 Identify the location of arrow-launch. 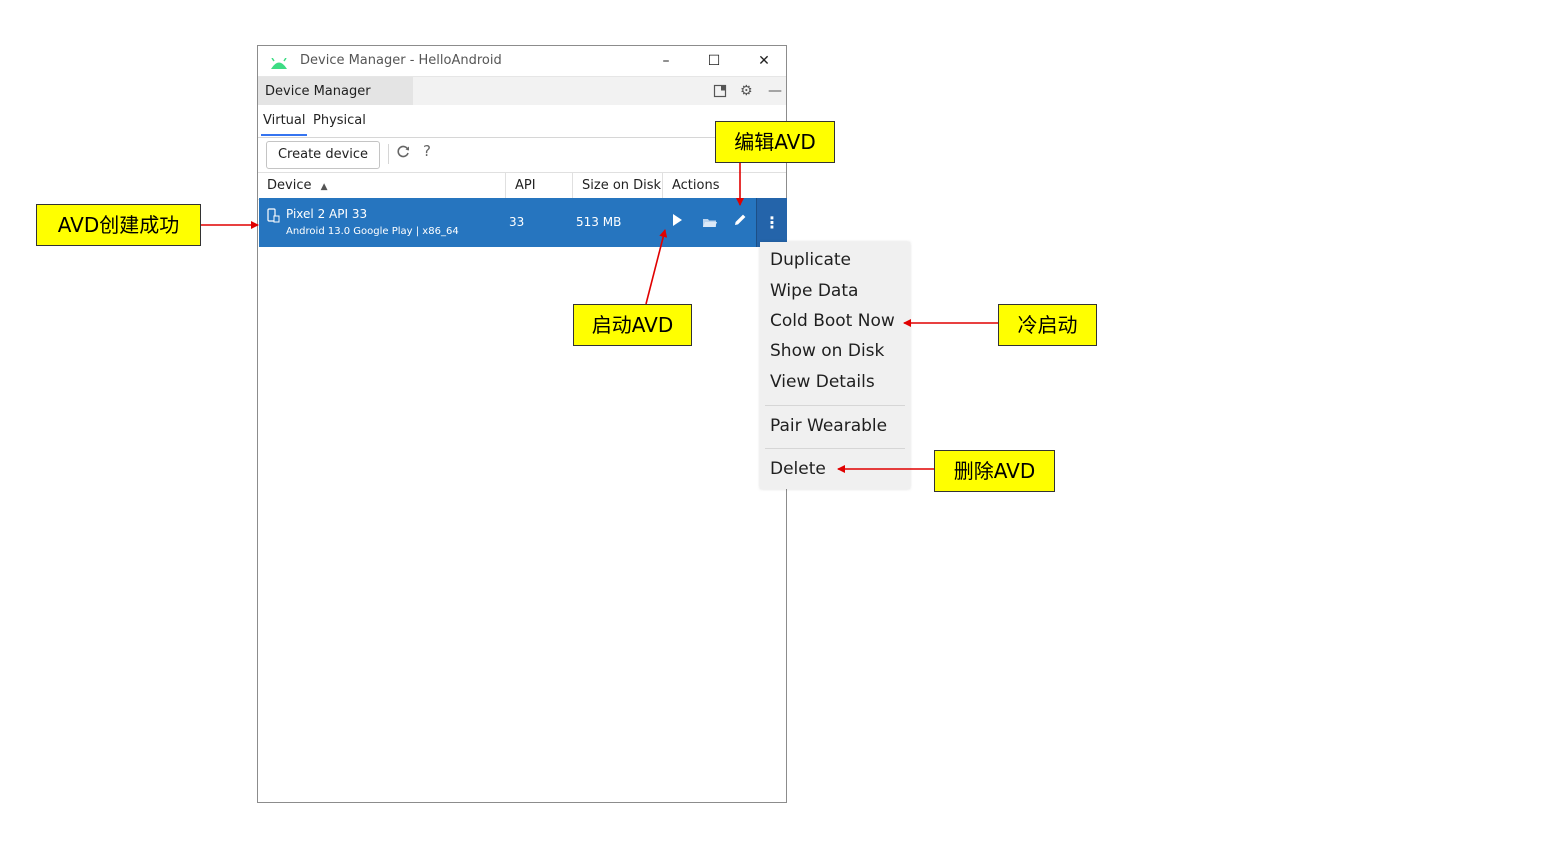
(656, 267).